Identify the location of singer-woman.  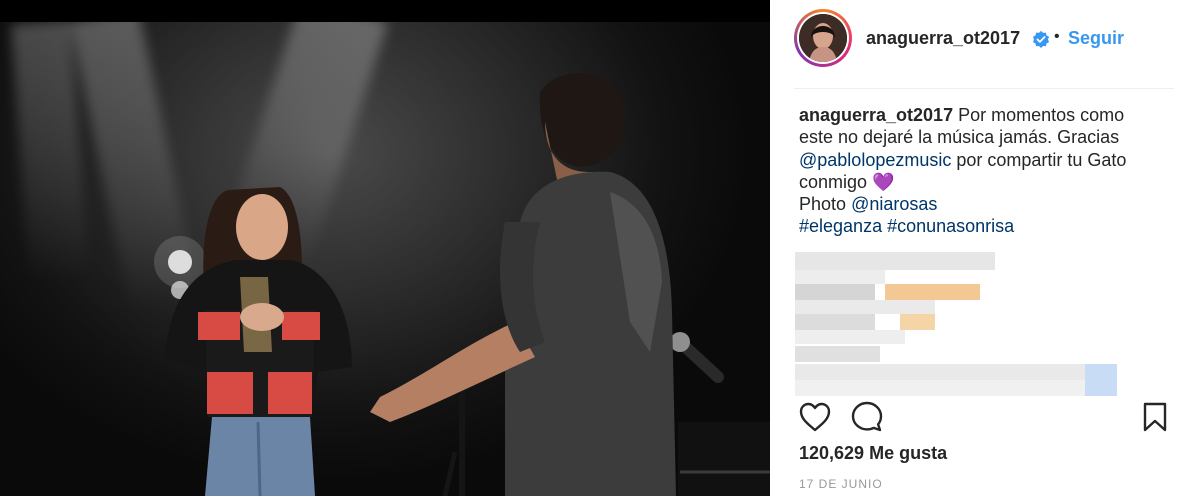
(258, 341).